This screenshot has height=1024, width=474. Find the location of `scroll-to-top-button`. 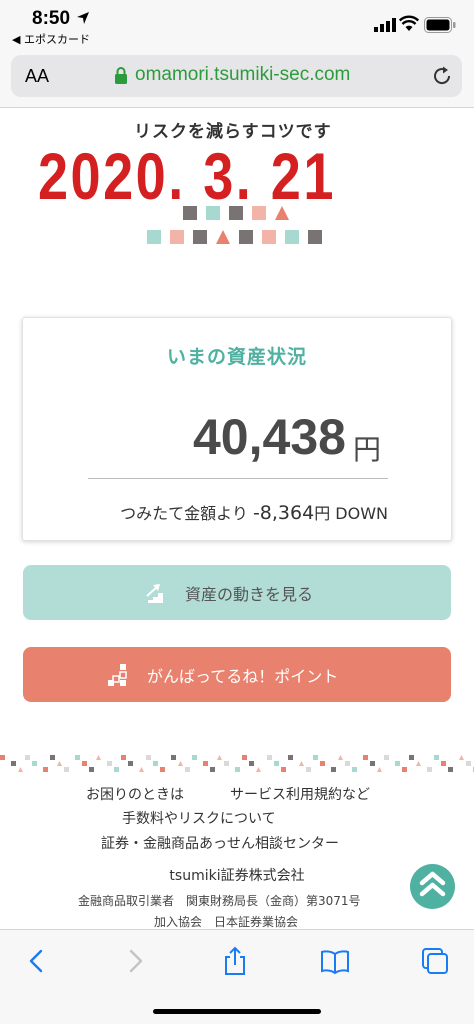

scroll-to-top-button is located at coordinates (432, 886).